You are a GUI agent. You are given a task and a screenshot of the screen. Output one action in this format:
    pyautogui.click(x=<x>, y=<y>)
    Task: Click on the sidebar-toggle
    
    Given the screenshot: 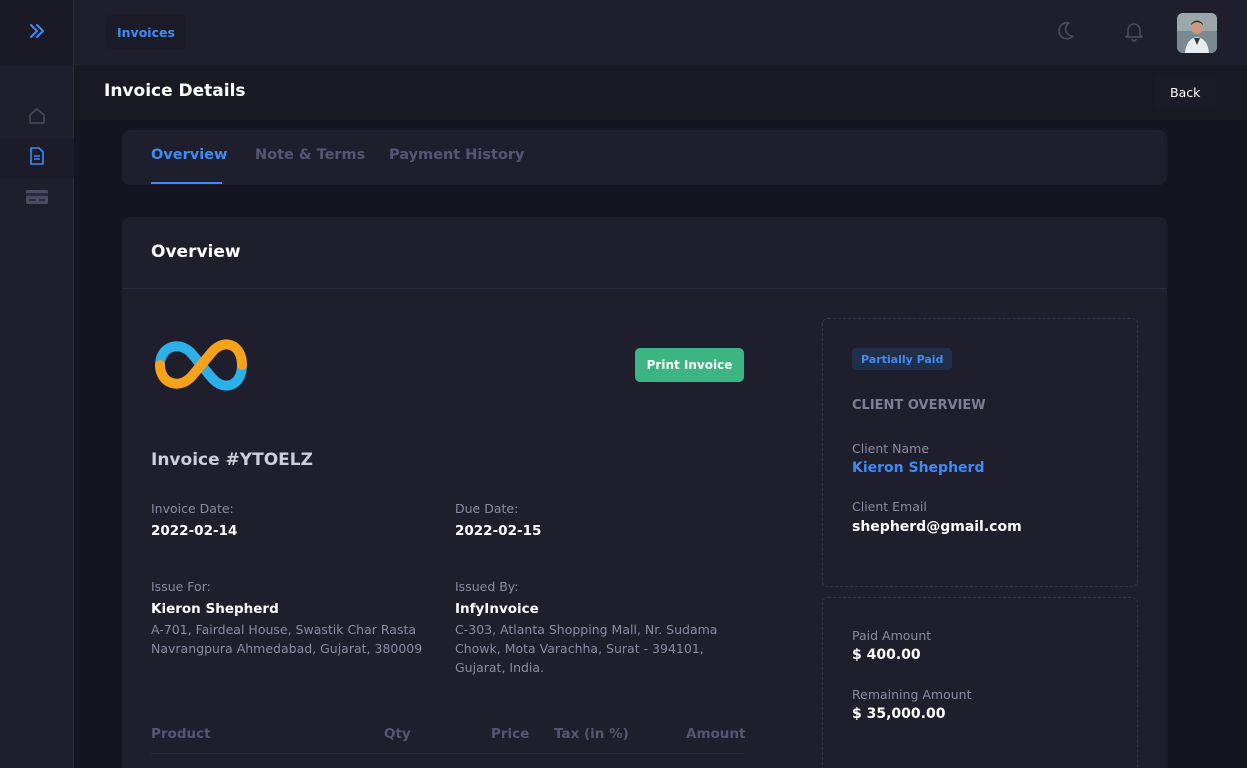 What is the action you would take?
    pyautogui.click(x=36, y=32)
    